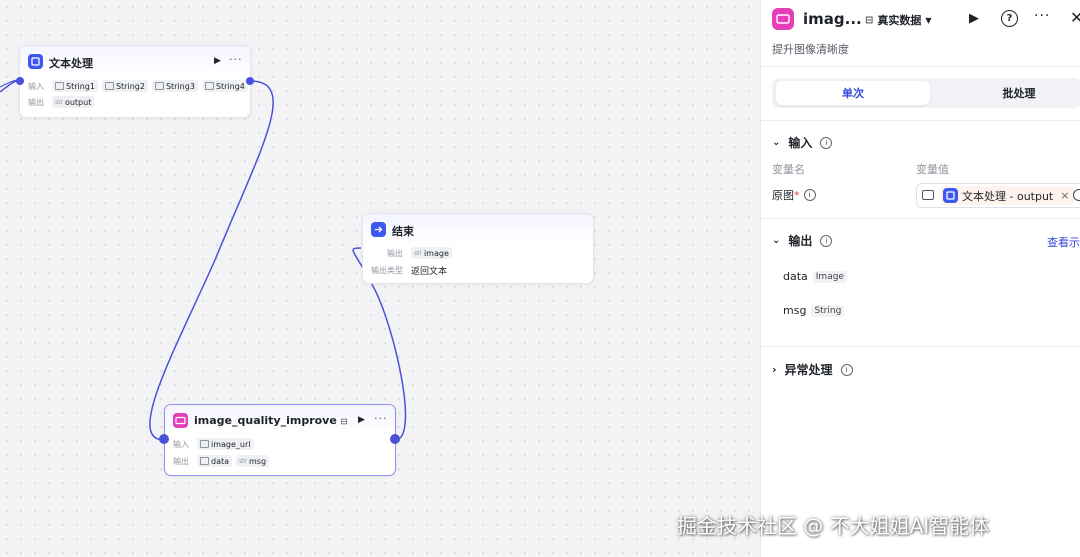 This screenshot has width=1080, height=557. I want to click on output-tag: str image, so click(431, 253).